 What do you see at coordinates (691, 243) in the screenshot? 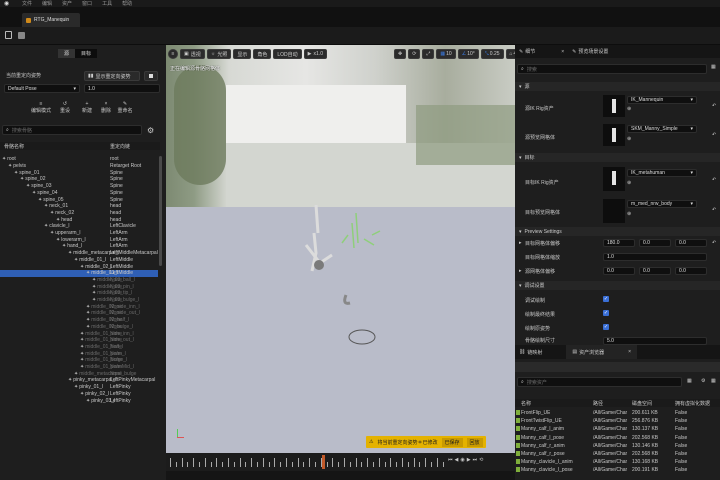
I see `offset-z: 0.0` at bounding box center [691, 243].